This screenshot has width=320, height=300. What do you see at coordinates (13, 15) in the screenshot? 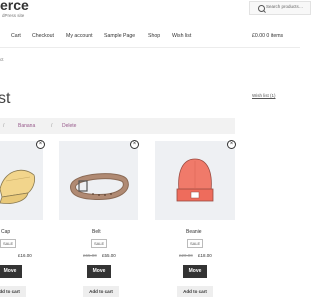
I see `site-description: dPress site` at bounding box center [13, 15].